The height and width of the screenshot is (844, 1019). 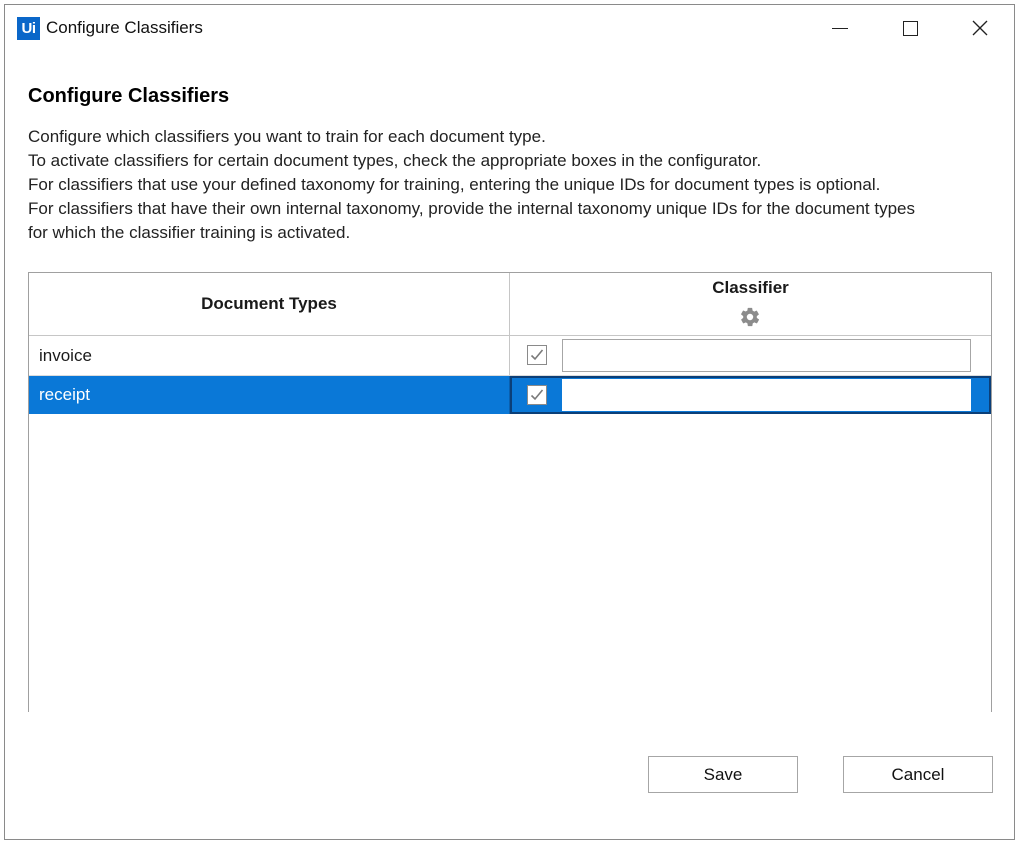 I want to click on minimize-button, so click(x=840, y=28).